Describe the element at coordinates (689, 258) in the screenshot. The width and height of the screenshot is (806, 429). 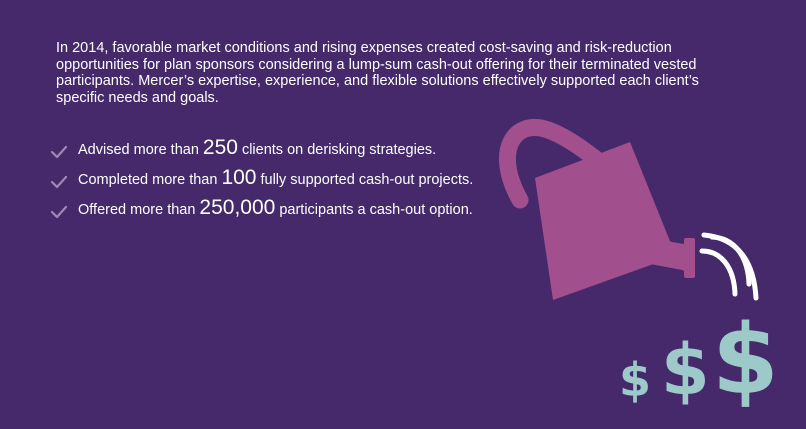
I see `watering-can-nozzle` at that location.